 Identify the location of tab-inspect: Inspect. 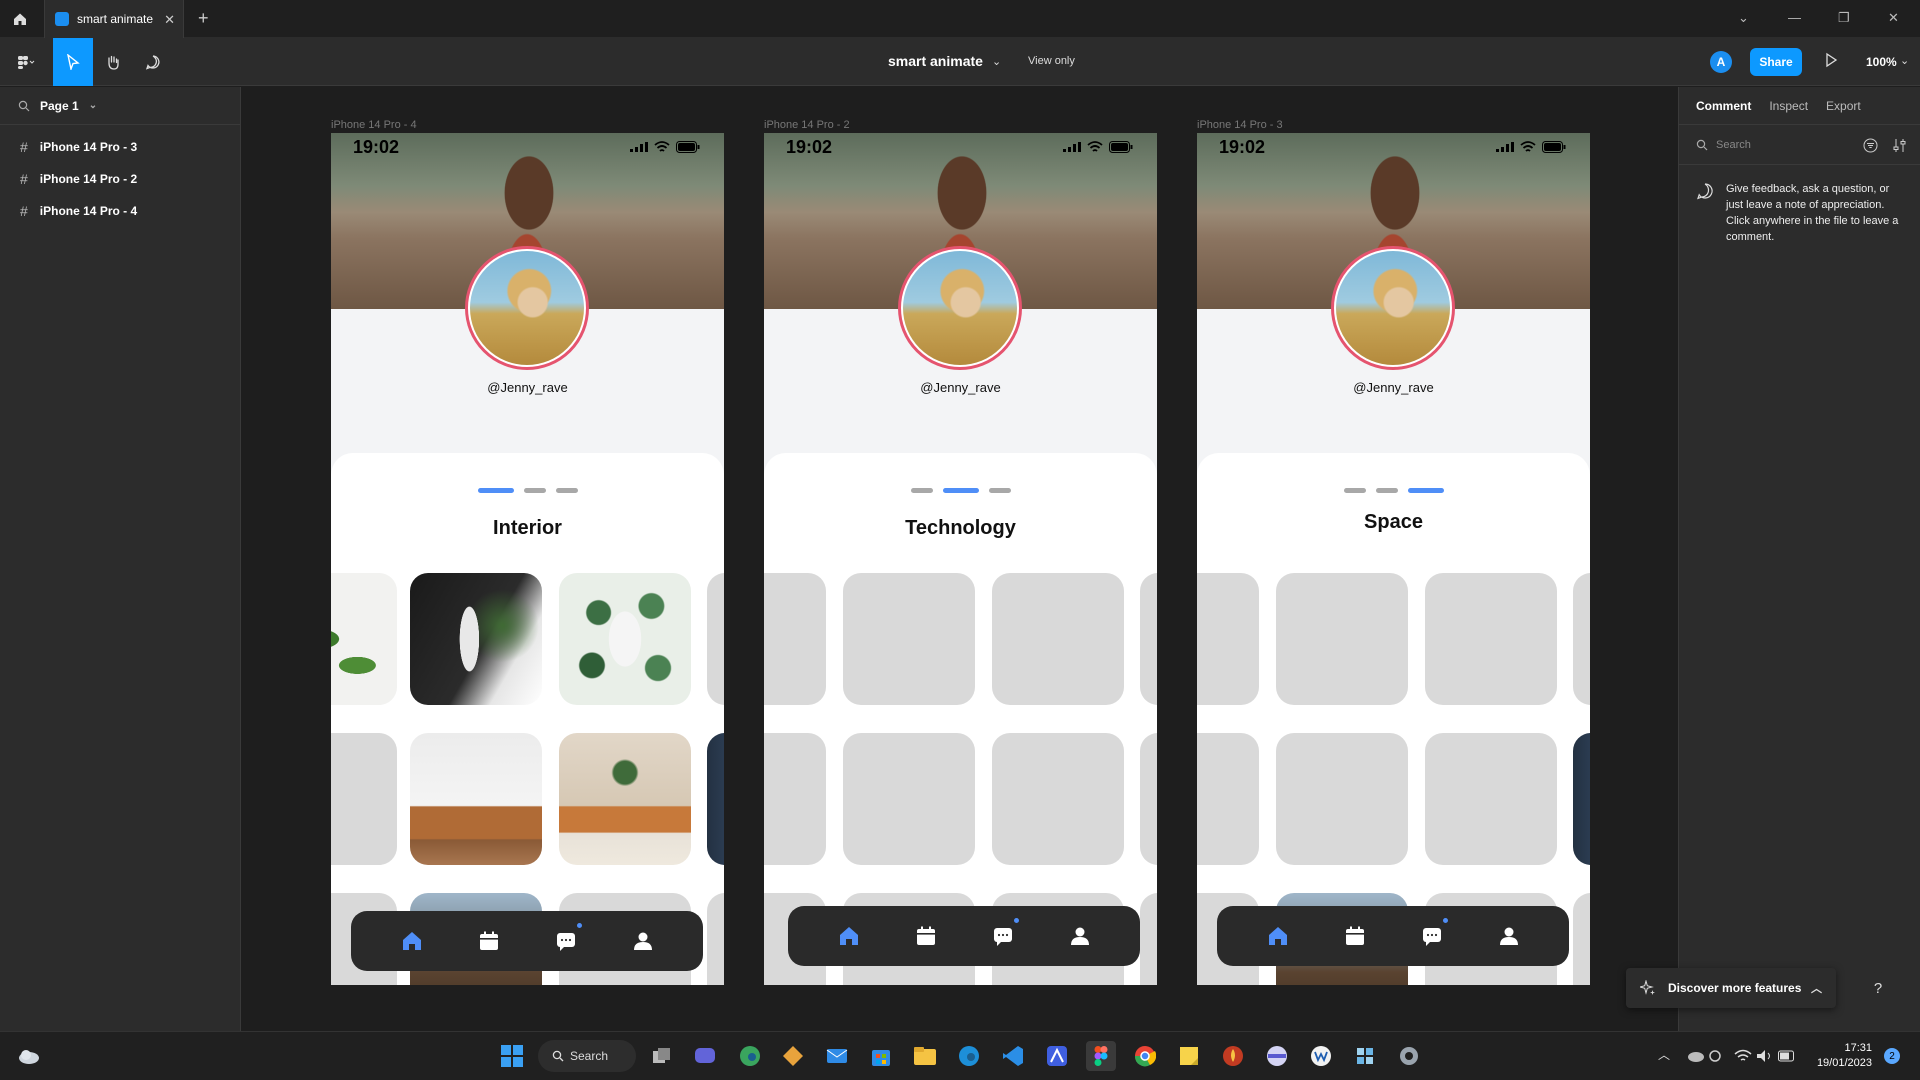
(1788, 106).